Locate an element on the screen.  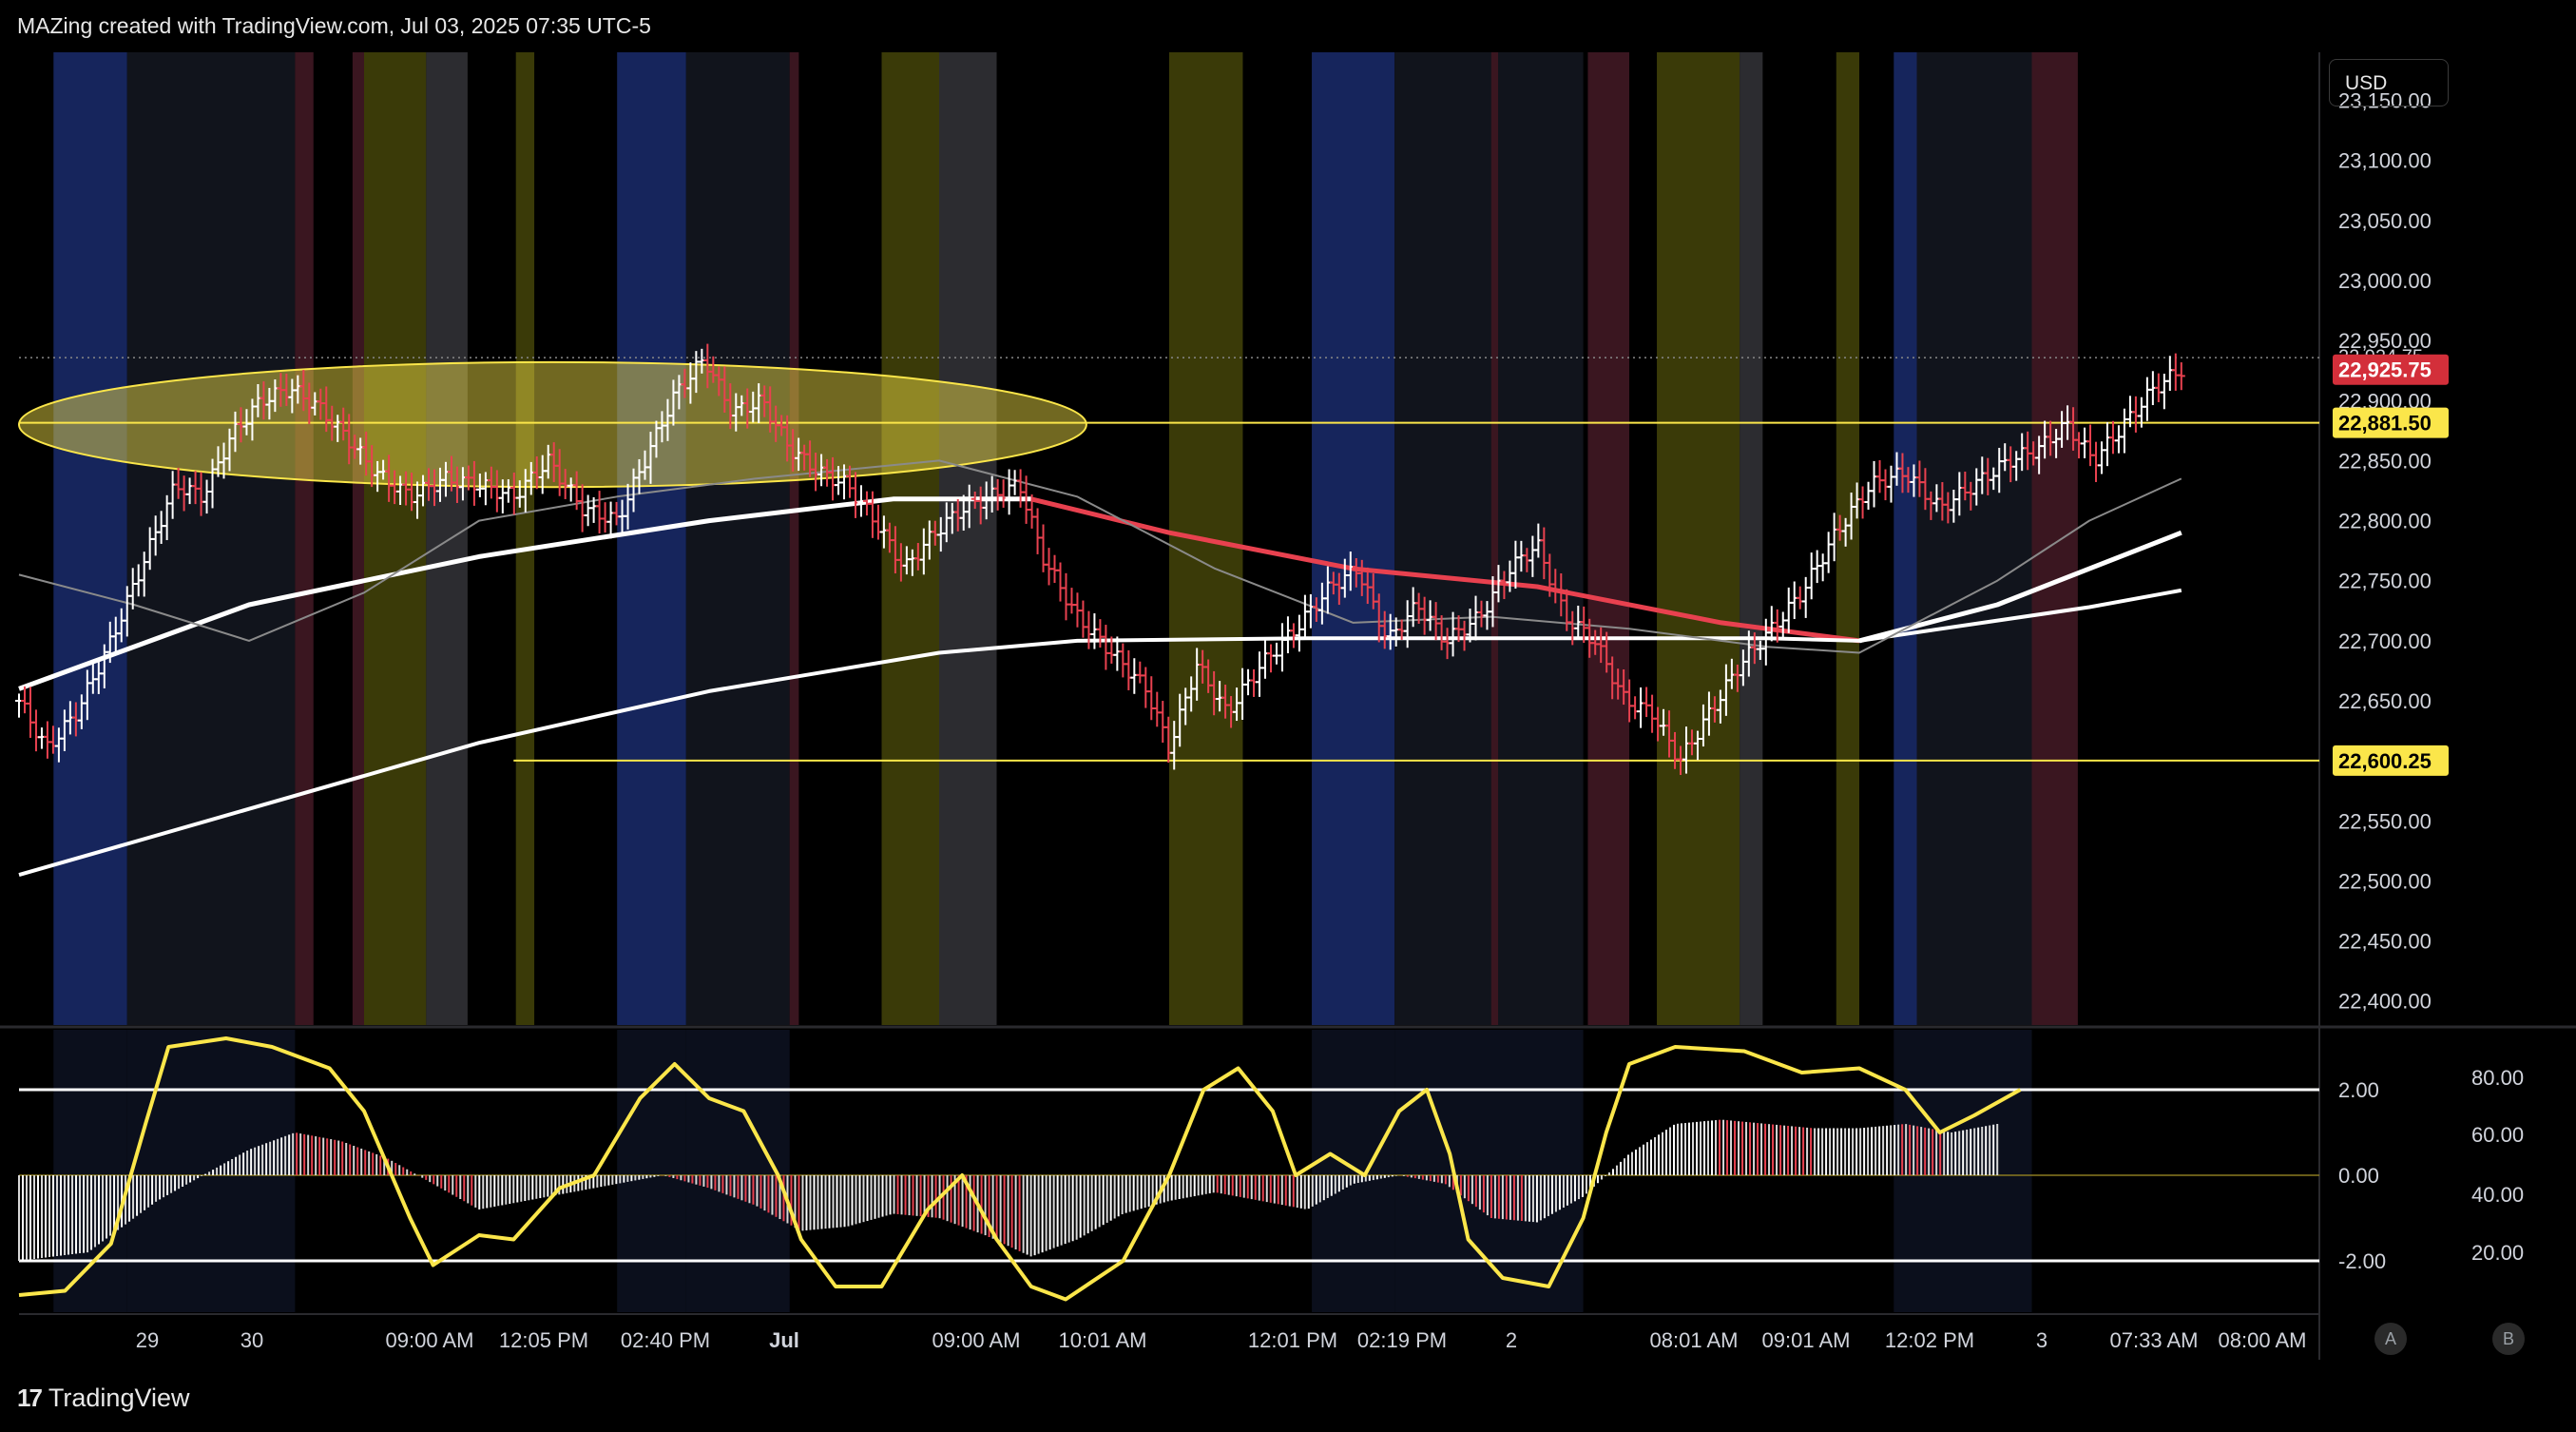
osc-right-tick-label: 80.00 is located at coordinates (2497, 1078).